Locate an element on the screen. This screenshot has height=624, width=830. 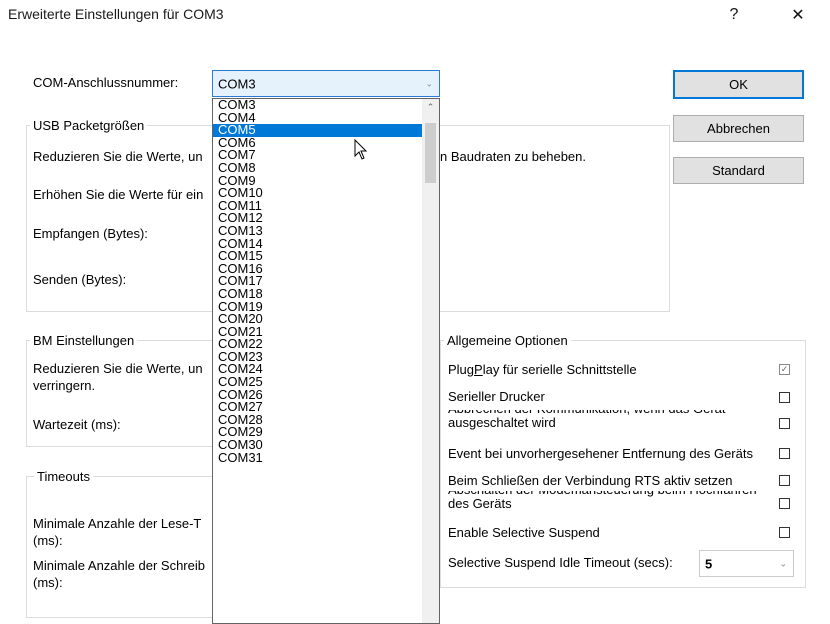
bm-group-title: BM Einstellungen is located at coordinates (84, 340).